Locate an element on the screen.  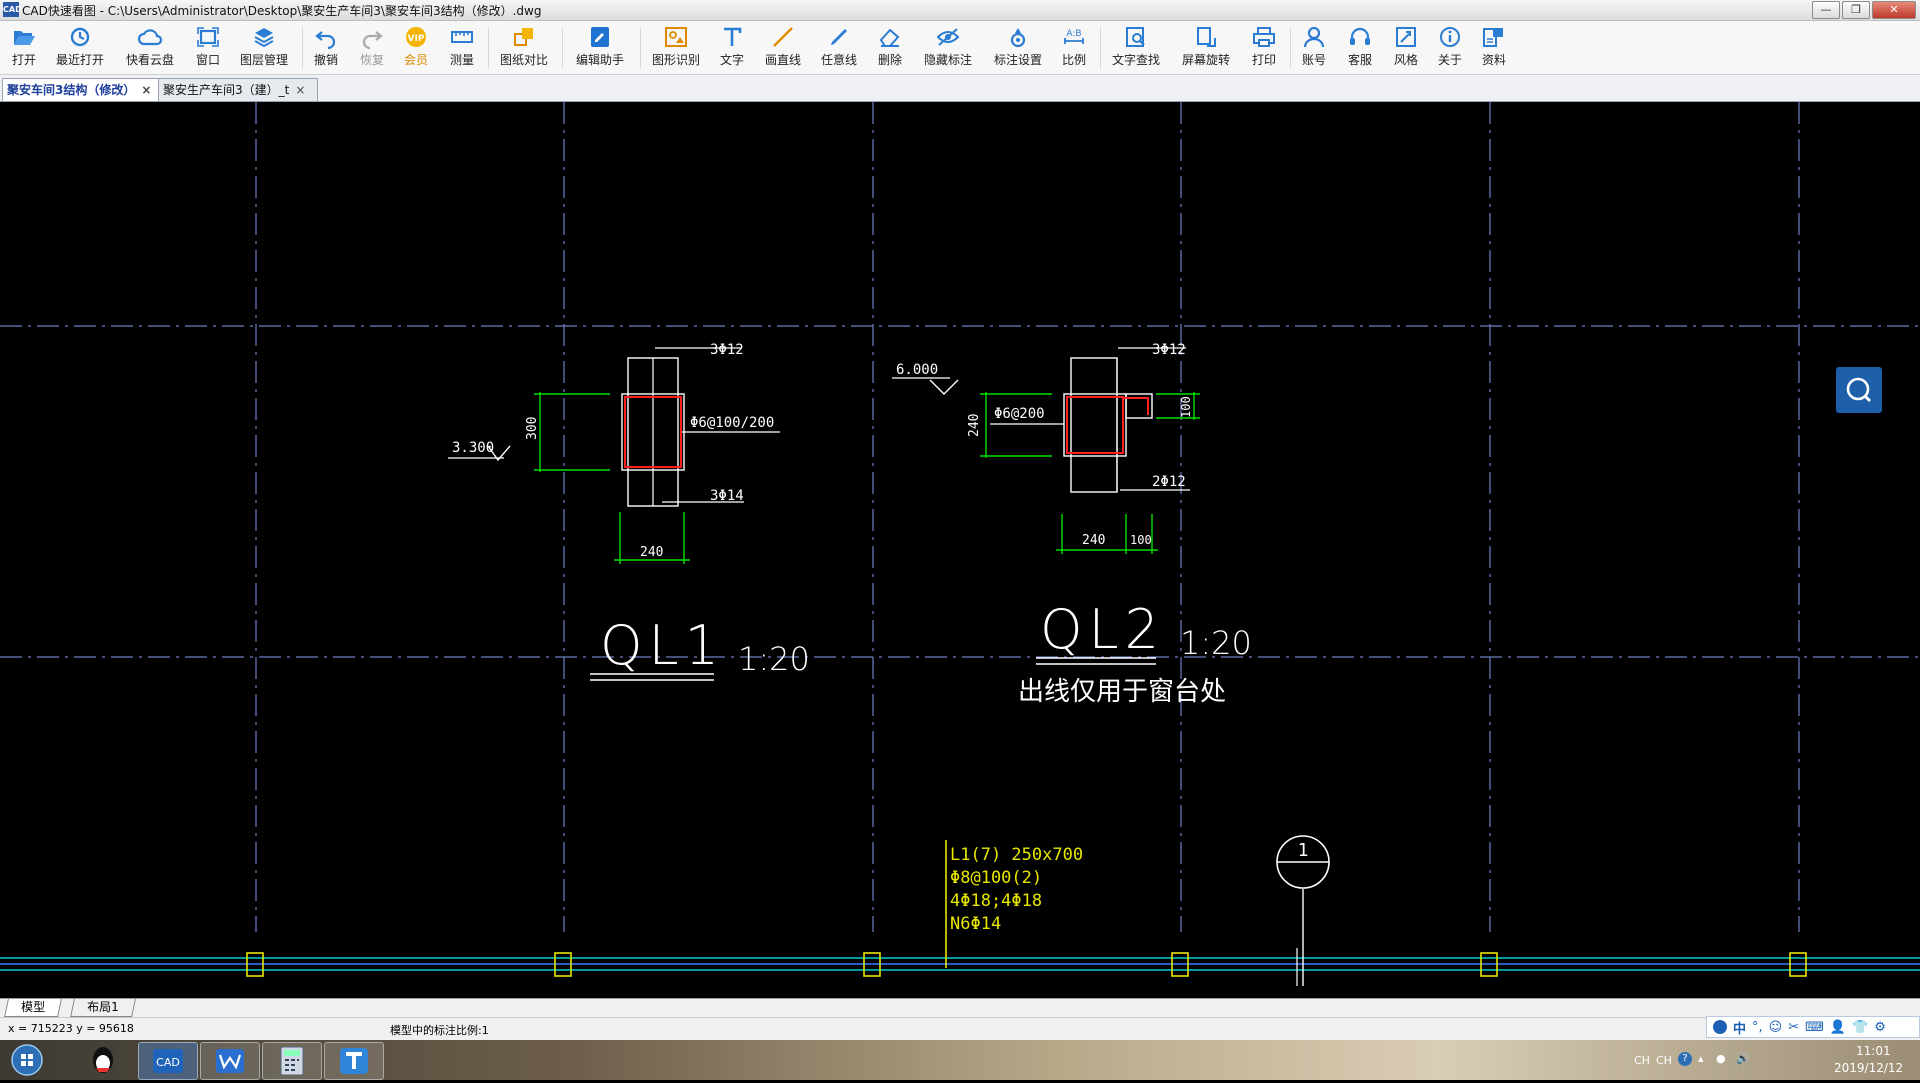
rotate-screen-button: 屏幕旋转 is located at coordinates (1206, 48).